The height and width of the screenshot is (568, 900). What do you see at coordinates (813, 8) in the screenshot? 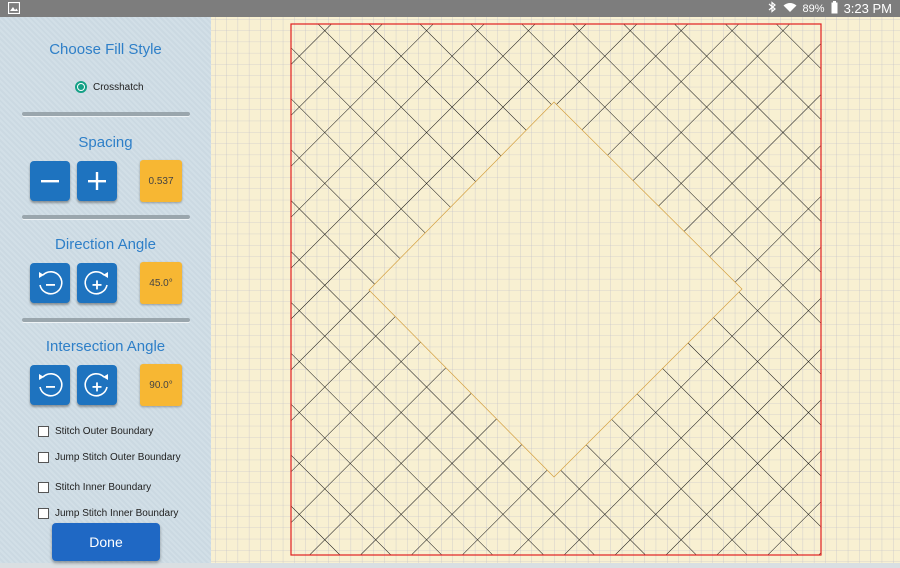
I see `battery-percent: 89%` at bounding box center [813, 8].